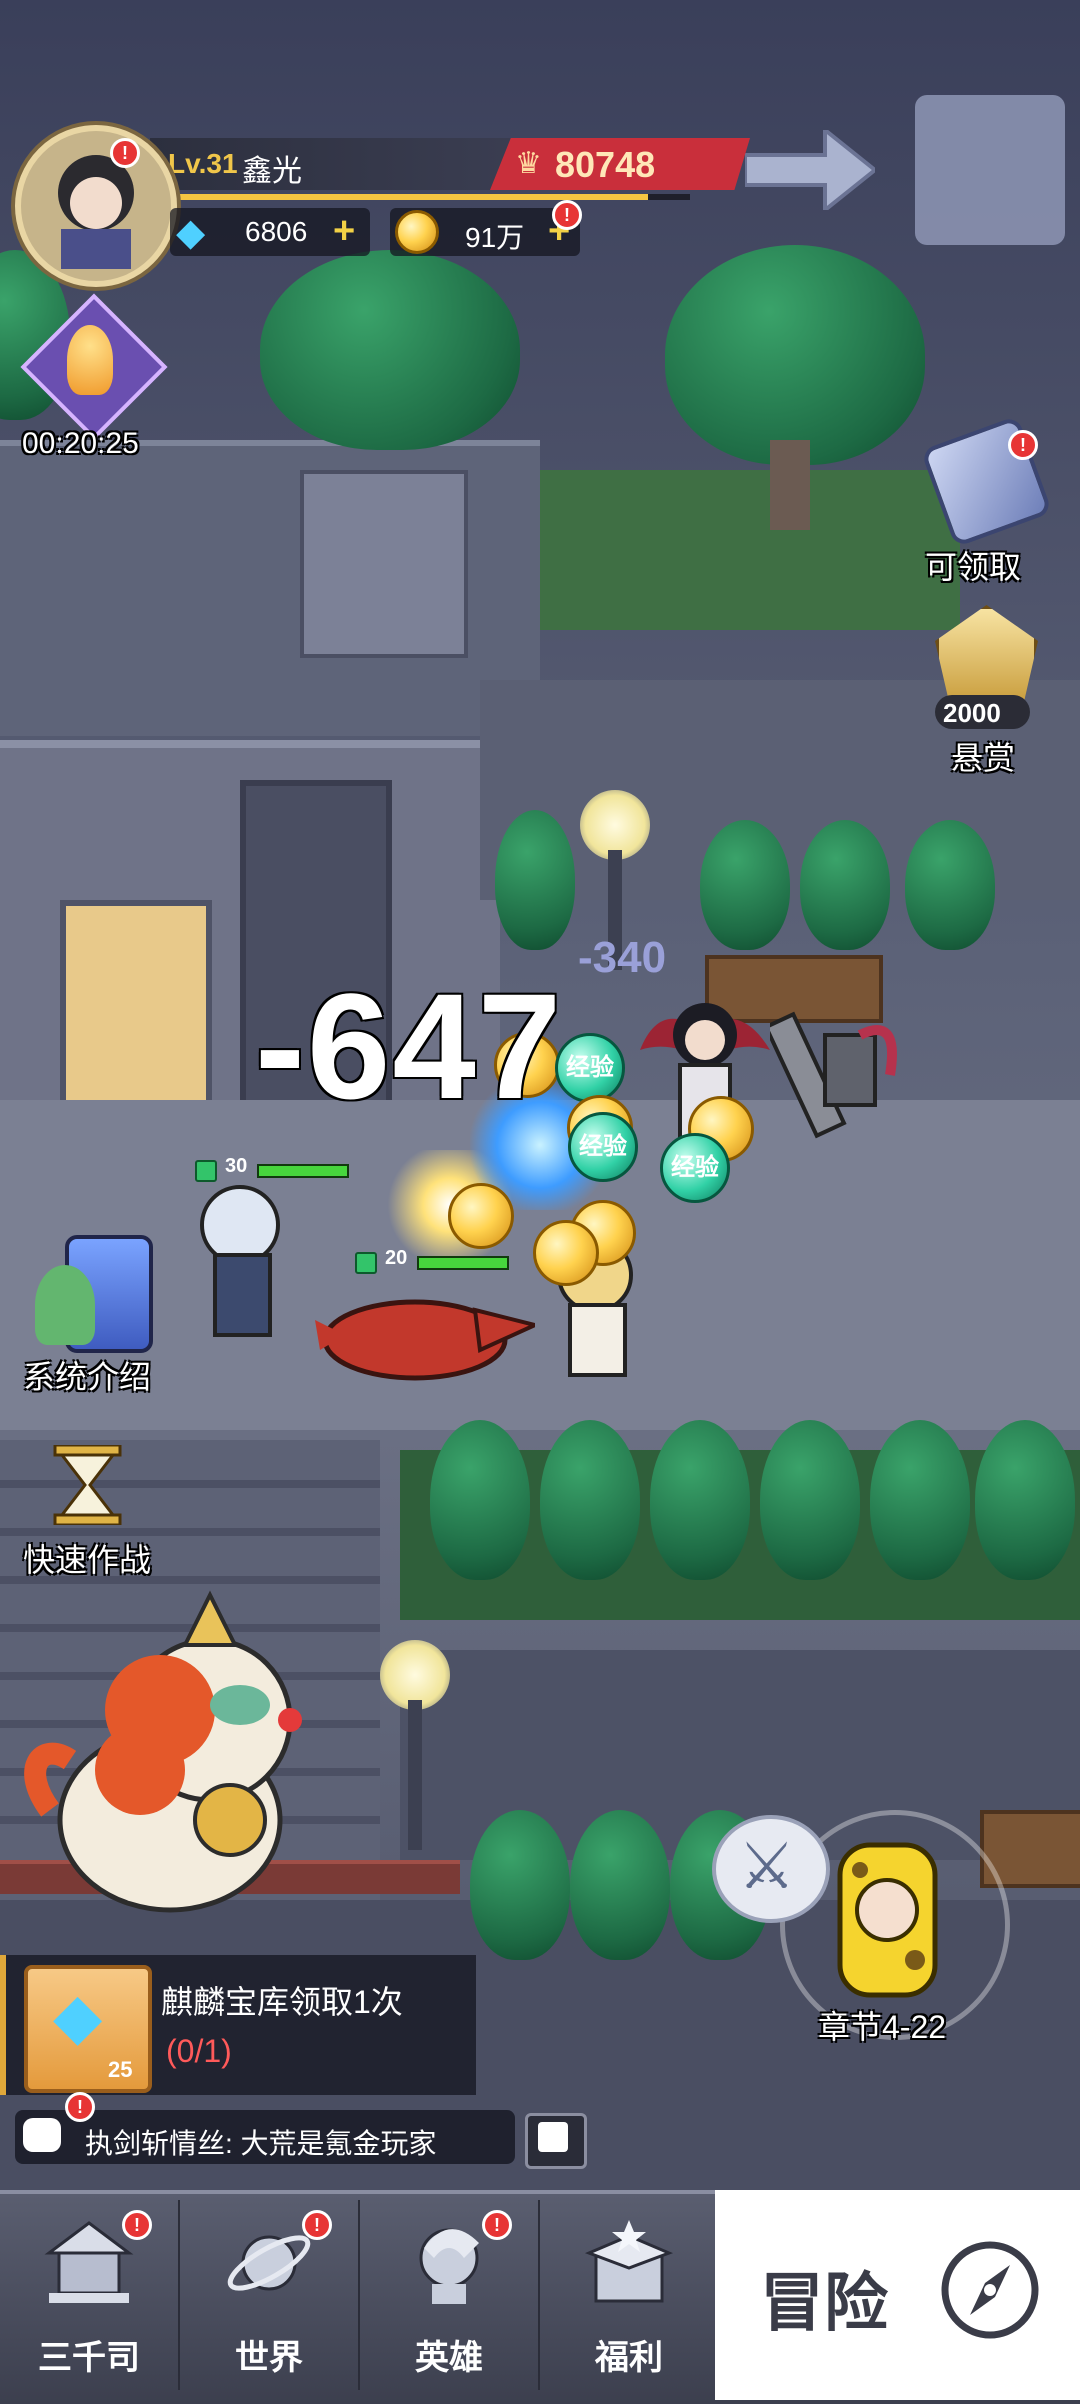 The width and height of the screenshot is (1080, 2404). What do you see at coordinates (417, 232) in the screenshot?
I see `gold-coin-icon` at bounding box center [417, 232].